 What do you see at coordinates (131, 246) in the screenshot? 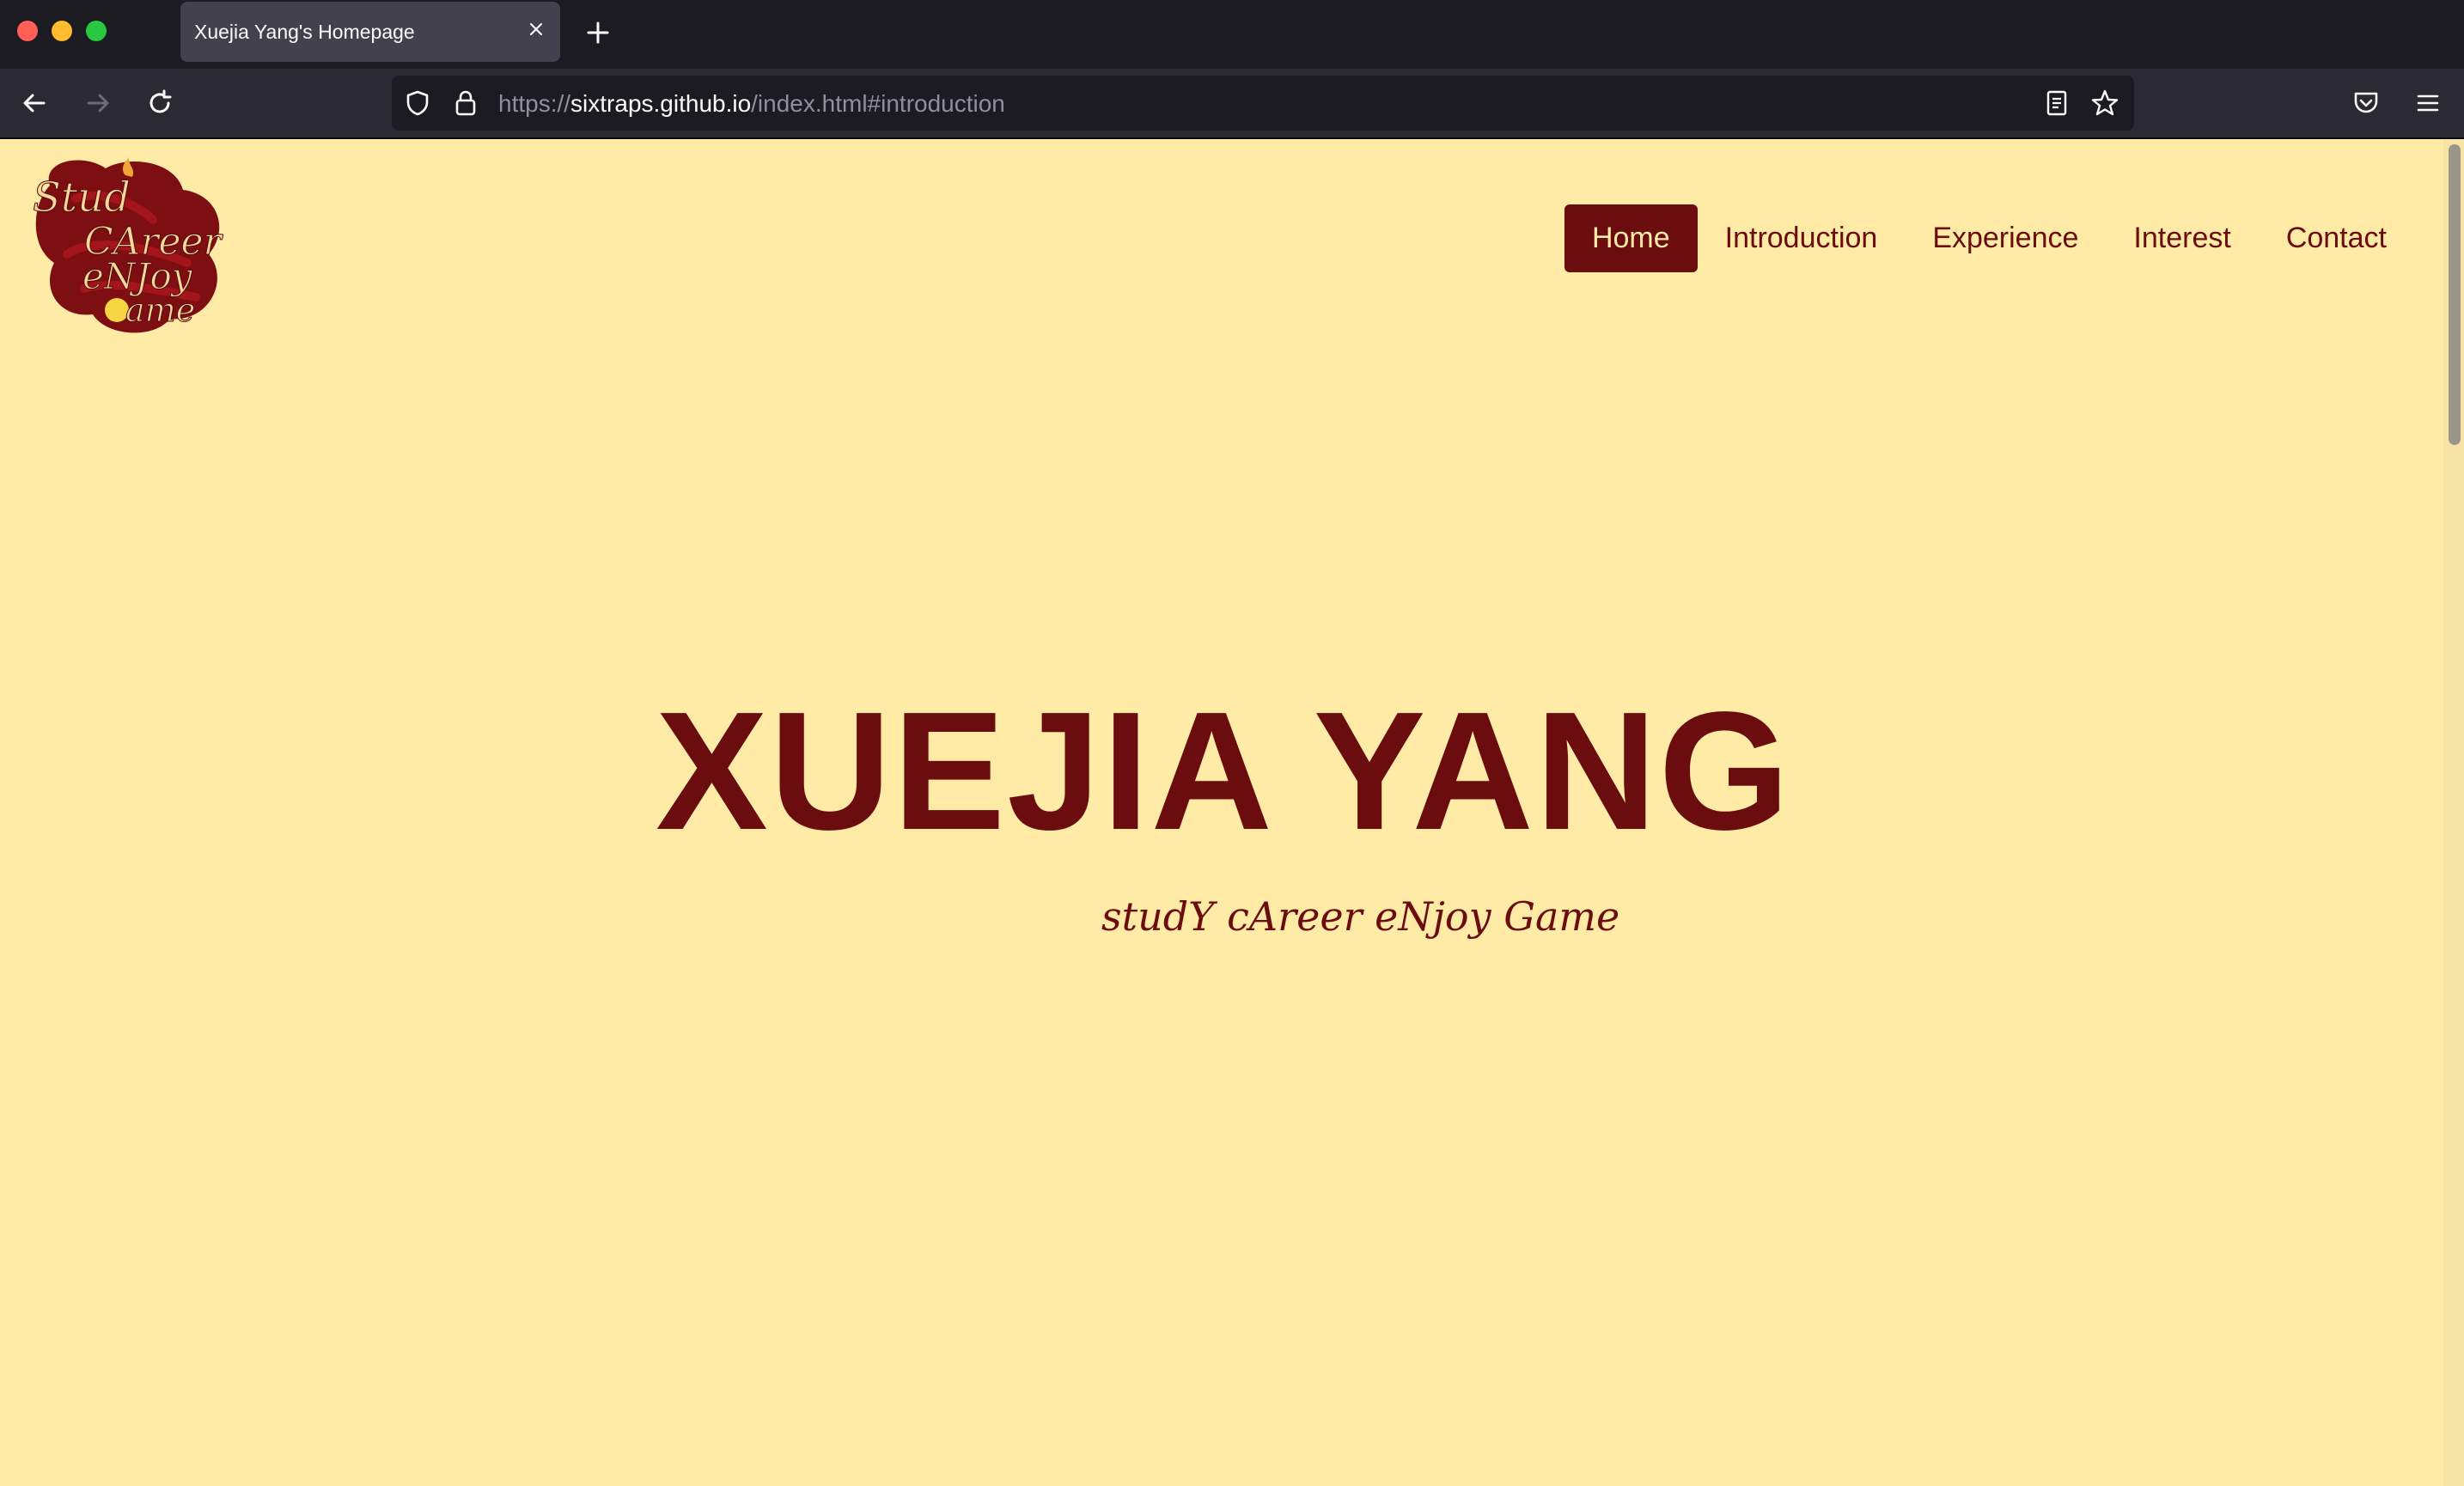
I see `site-logo: Stud CAreer eNJoy ame` at bounding box center [131, 246].